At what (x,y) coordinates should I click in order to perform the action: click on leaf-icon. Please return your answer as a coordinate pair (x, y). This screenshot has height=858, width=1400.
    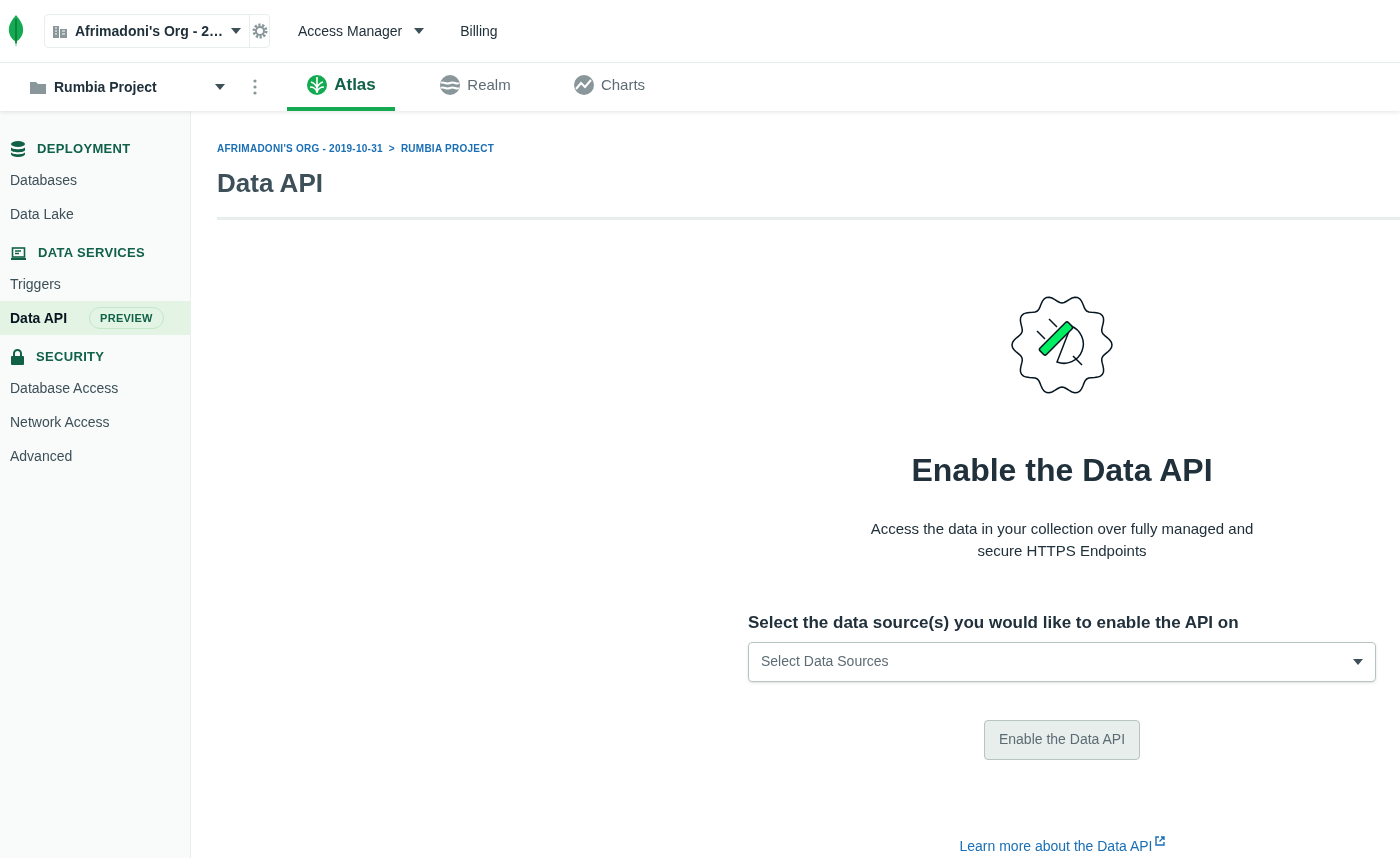
    Looking at the image, I should click on (317, 85).